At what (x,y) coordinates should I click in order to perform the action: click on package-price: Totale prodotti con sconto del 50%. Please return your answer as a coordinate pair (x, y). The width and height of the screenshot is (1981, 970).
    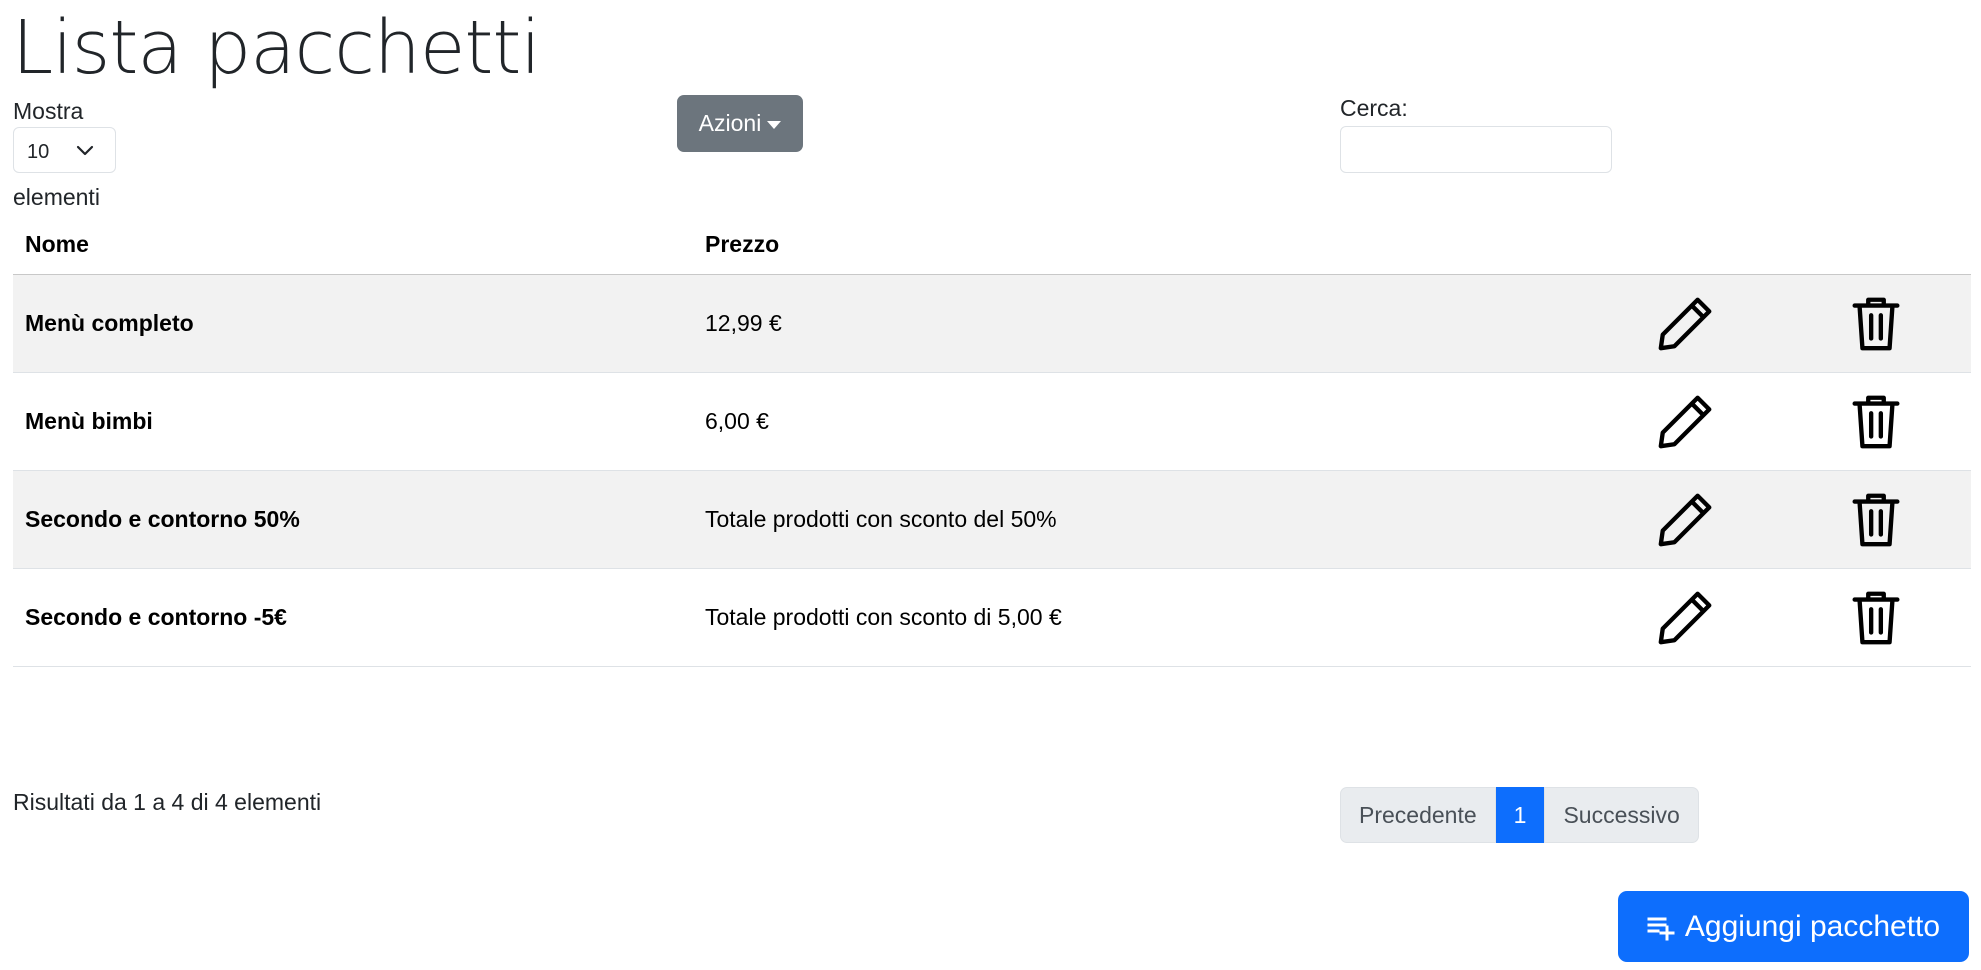
    Looking at the image, I should click on (1142, 519).